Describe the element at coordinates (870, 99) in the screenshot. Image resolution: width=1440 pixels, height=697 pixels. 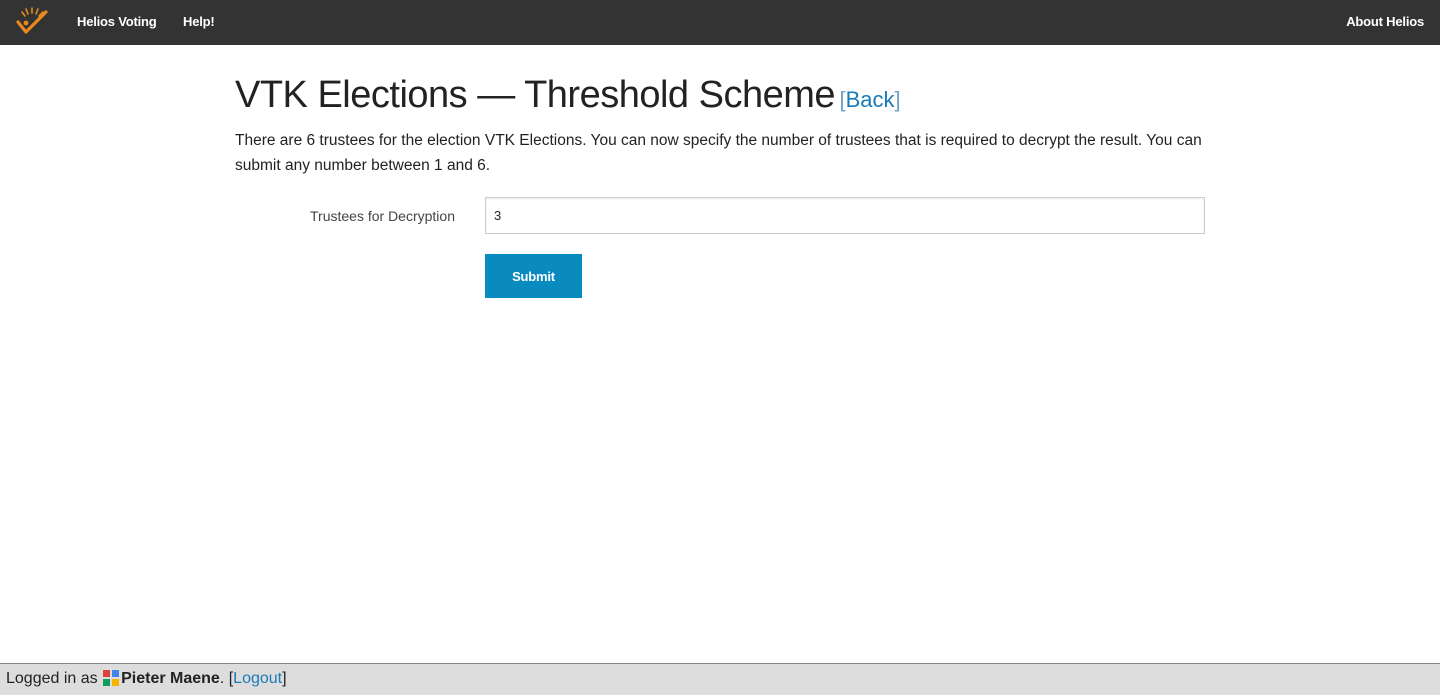
I see `back-link: Back` at that location.